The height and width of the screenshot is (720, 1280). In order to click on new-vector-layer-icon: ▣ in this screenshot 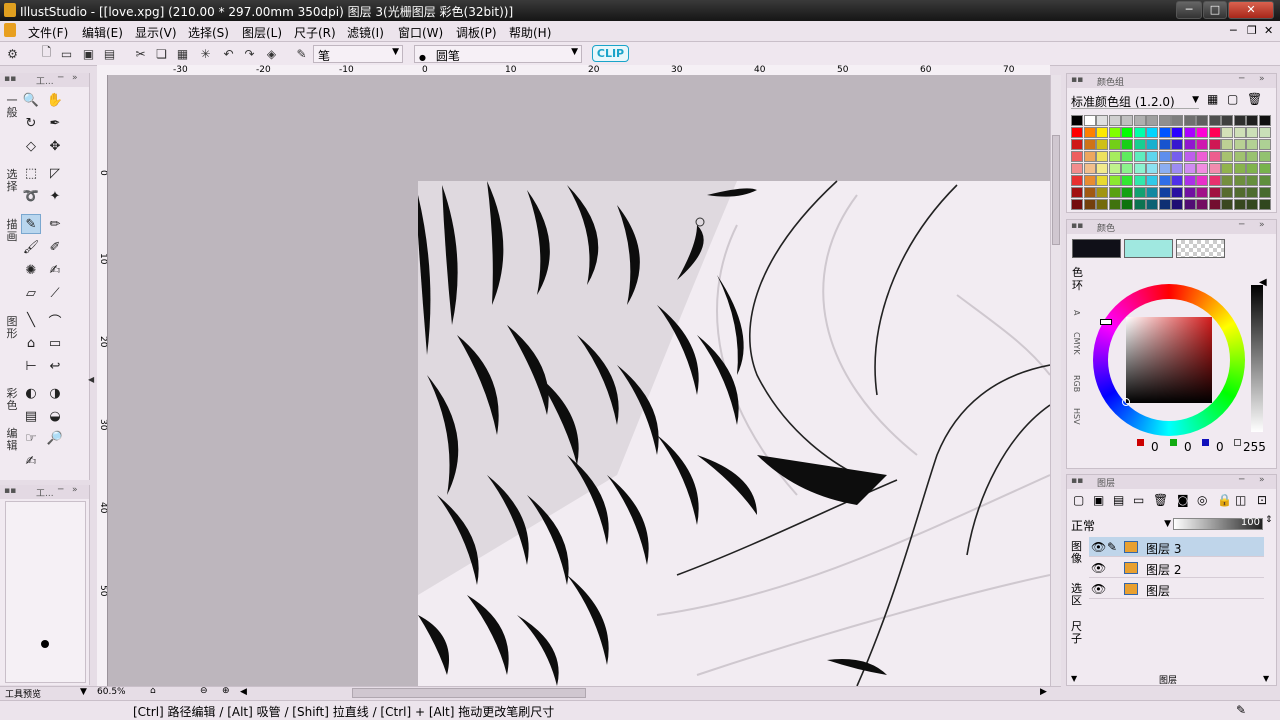, I will do `click(1098, 500)`.